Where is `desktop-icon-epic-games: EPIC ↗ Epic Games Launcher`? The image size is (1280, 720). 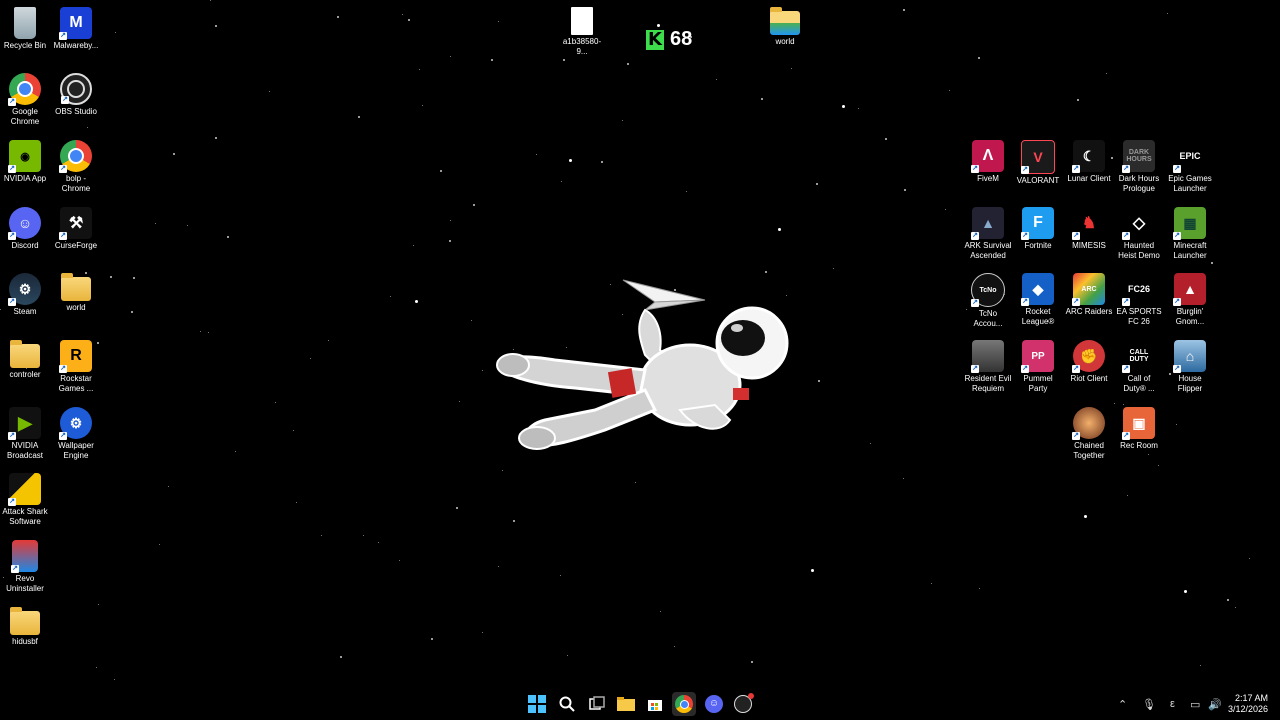 desktop-icon-epic-games: EPIC ↗ Epic Games Launcher is located at coordinates (1190, 163).